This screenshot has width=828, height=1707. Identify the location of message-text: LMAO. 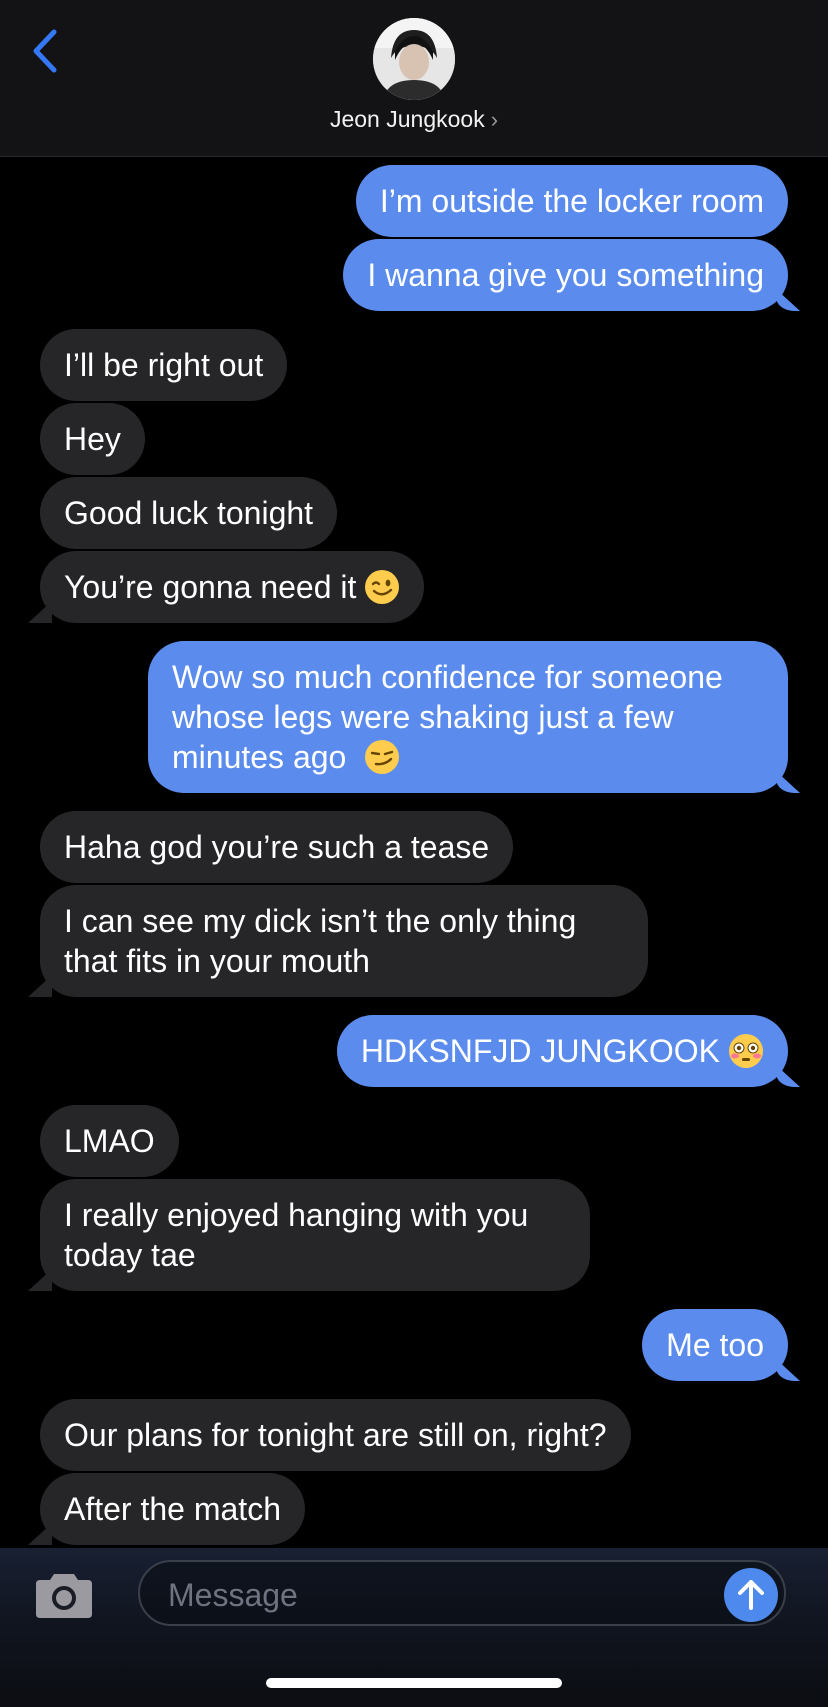
(109, 1141).